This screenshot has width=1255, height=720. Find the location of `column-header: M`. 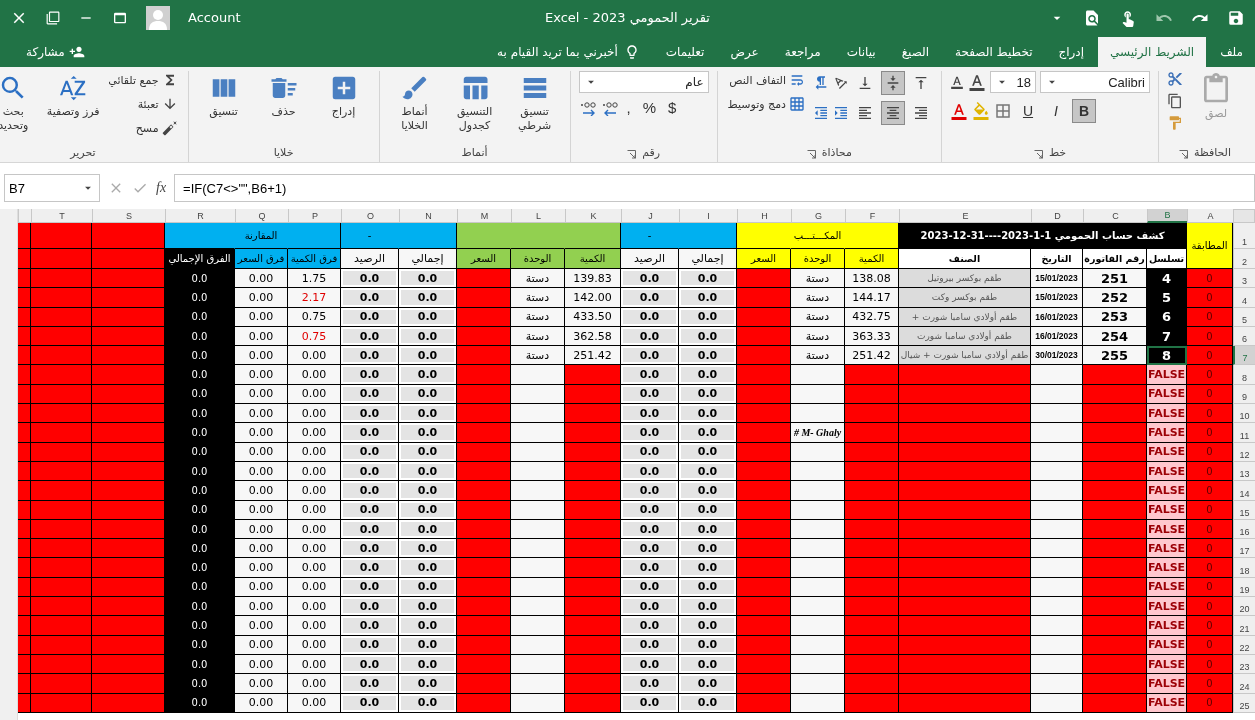

column-header: M is located at coordinates (484, 216).